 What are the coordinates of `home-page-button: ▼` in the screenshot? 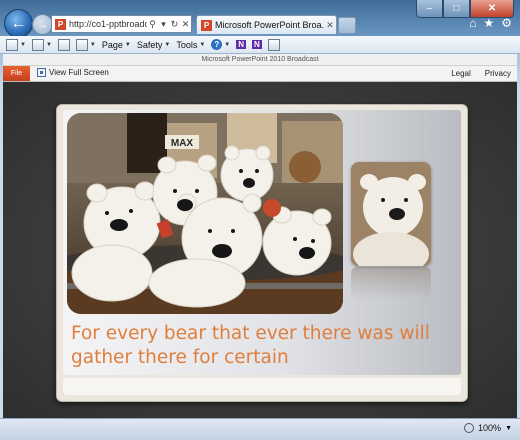 It's located at (16, 44).